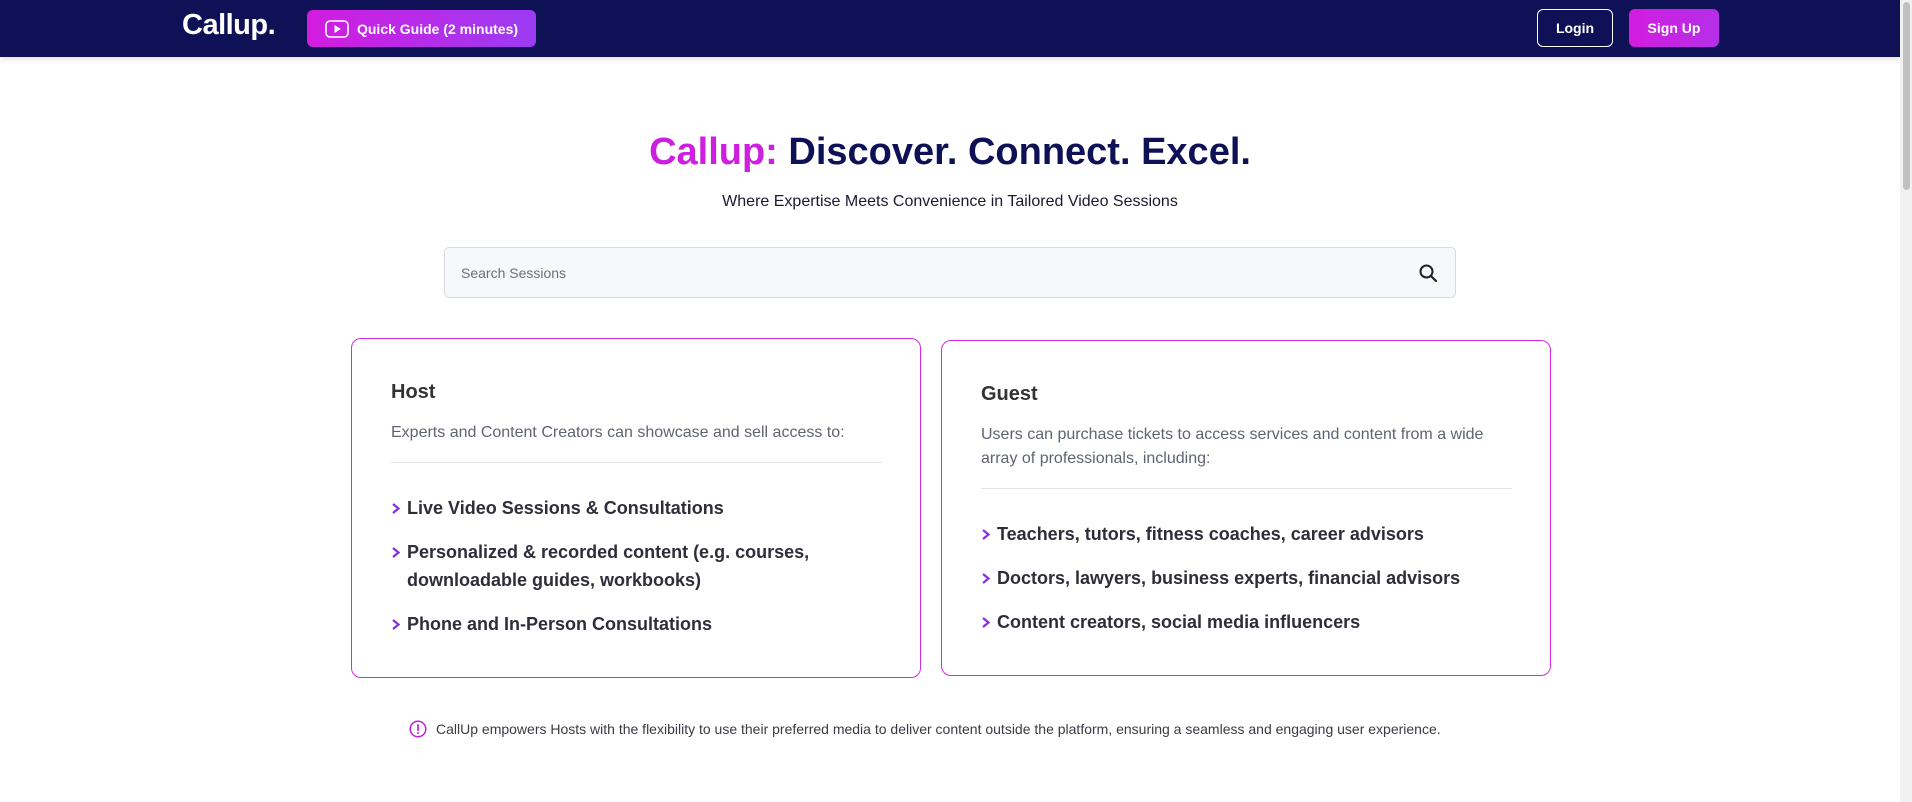  Describe the element at coordinates (560, 624) in the screenshot. I see `host-list-item-text: Phone and In-Person Consultations` at that location.